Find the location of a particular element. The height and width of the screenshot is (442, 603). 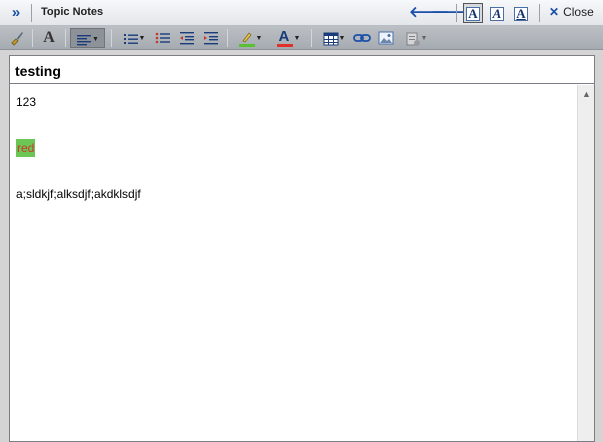

highlighted-text: red is located at coordinates (26, 148).